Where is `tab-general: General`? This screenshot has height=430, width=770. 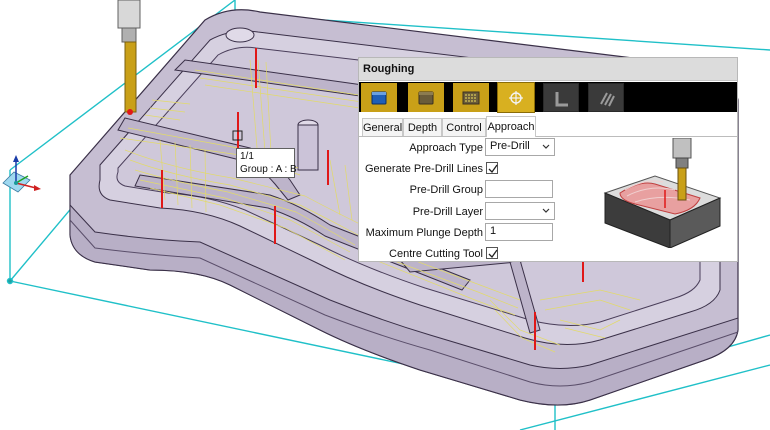
tab-general: General is located at coordinates (382, 127).